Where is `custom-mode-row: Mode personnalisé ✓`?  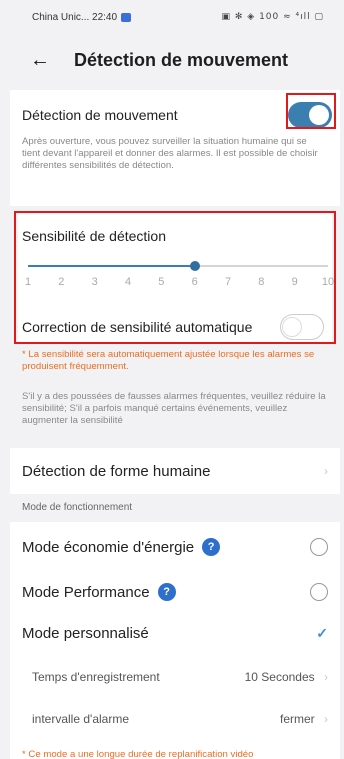 custom-mode-row: Mode personnalisé ✓ is located at coordinates (175, 633).